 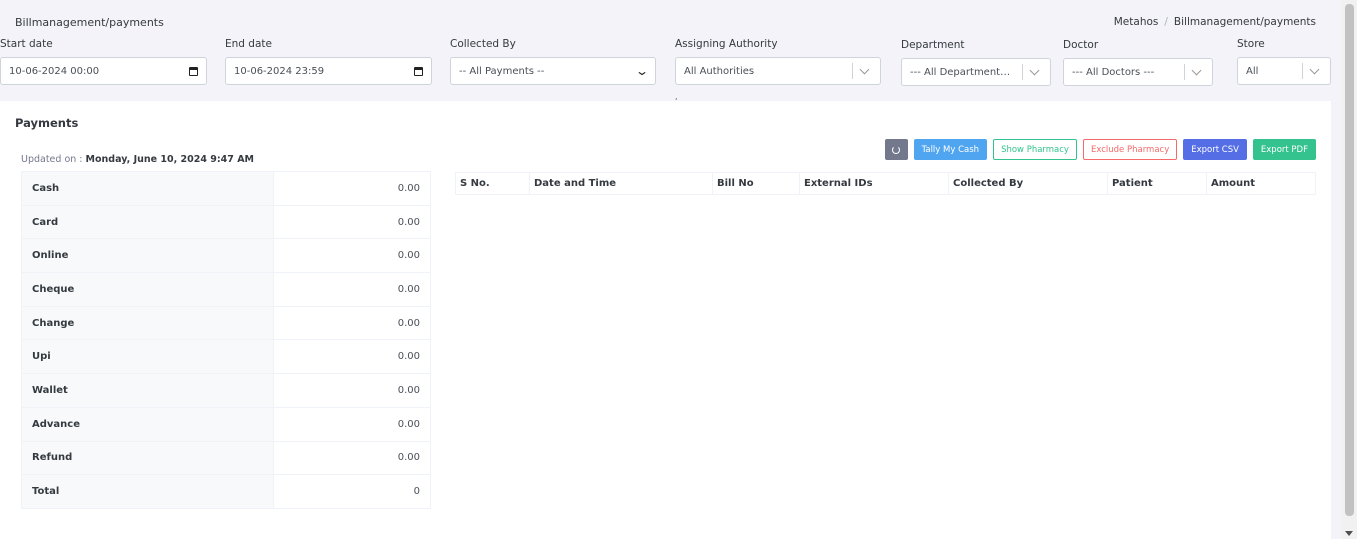 I want to click on summary-label: Cheque, so click(x=147, y=289).